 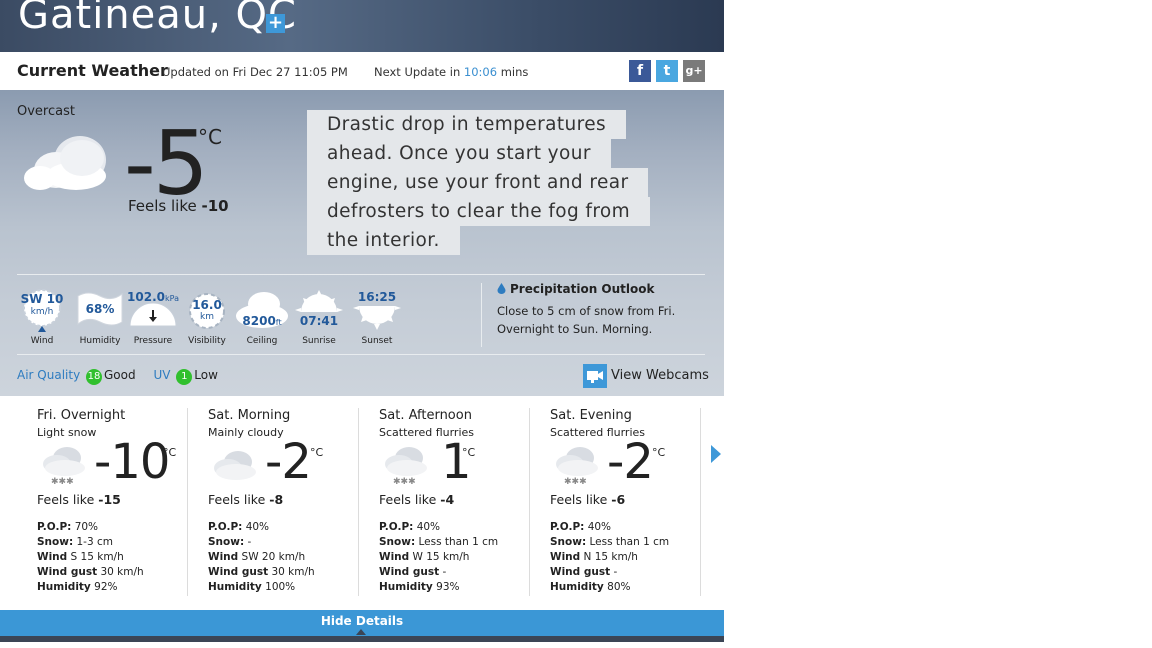 What do you see at coordinates (67, 432) in the screenshot?
I see `period-condition: Light snow` at bounding box center [67, 432].